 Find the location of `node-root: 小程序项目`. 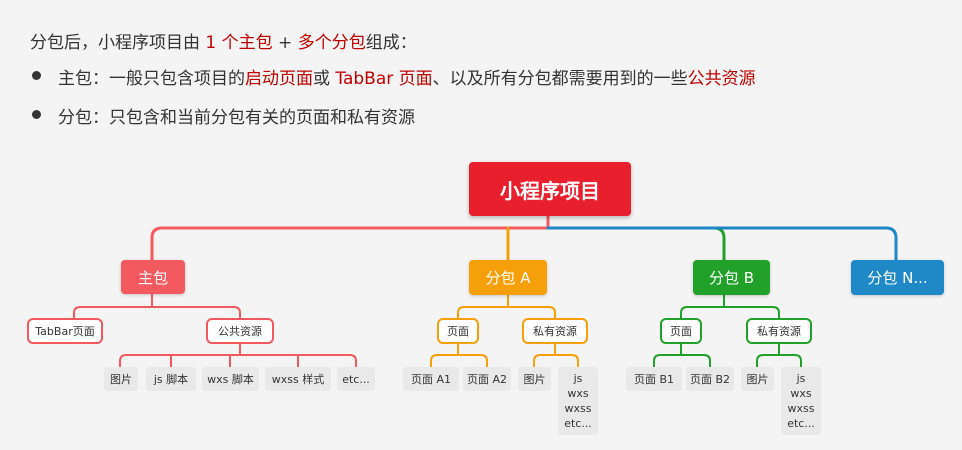

node-root: 小程序项目 is located at coordinates (550, 189).